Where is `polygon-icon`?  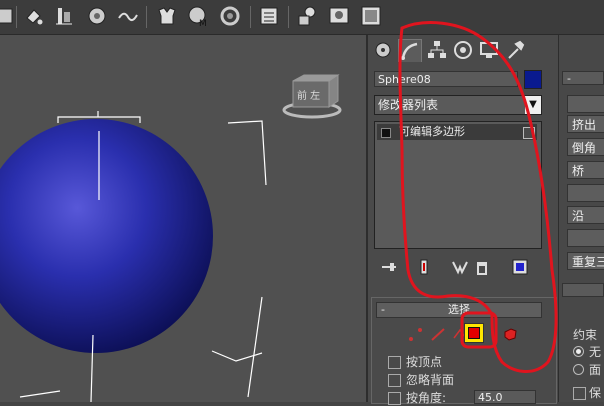 polygon-icon is located at coordinates (474, 333).